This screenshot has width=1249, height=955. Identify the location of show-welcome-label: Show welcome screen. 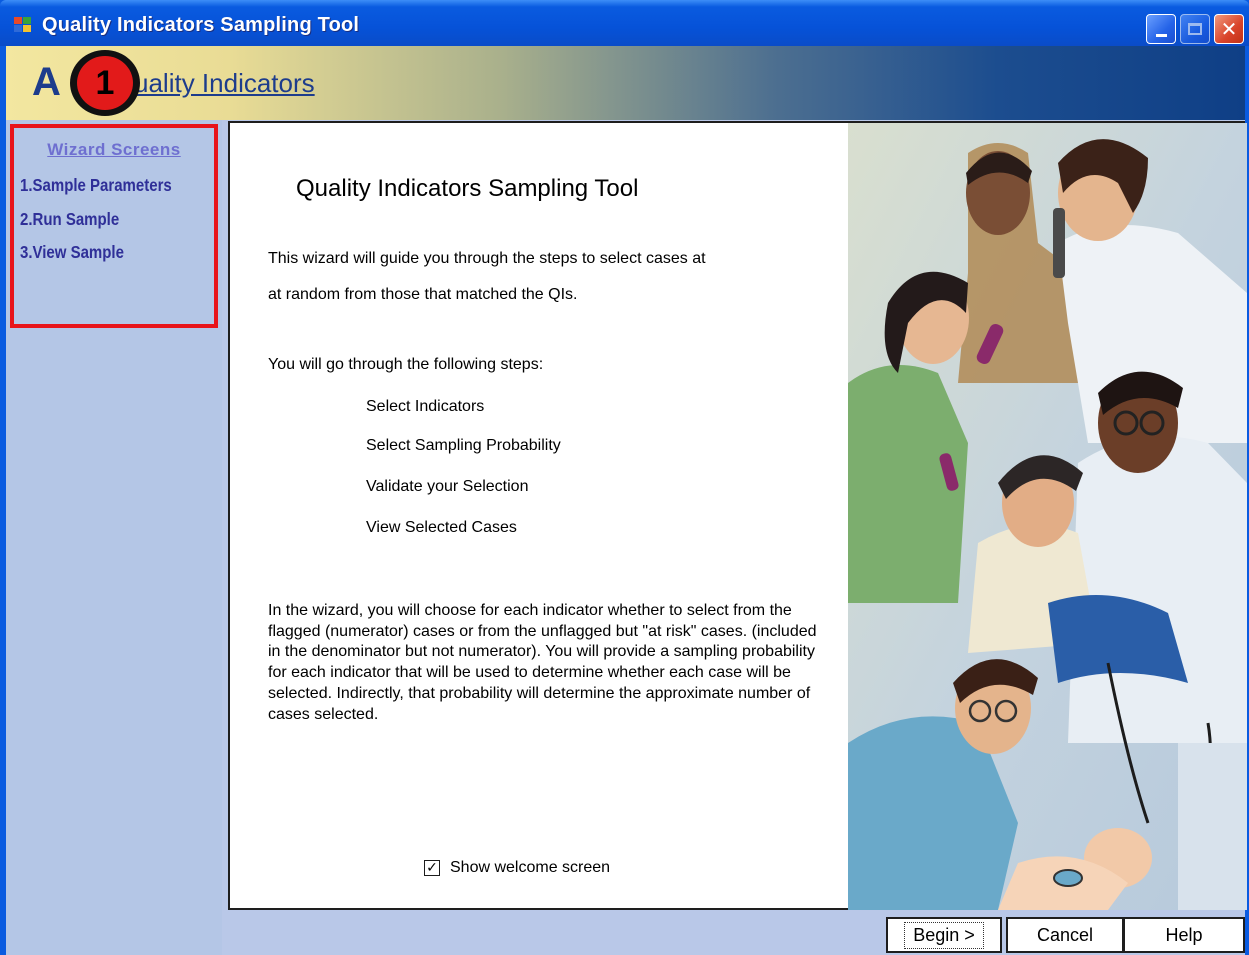
(530, 868).